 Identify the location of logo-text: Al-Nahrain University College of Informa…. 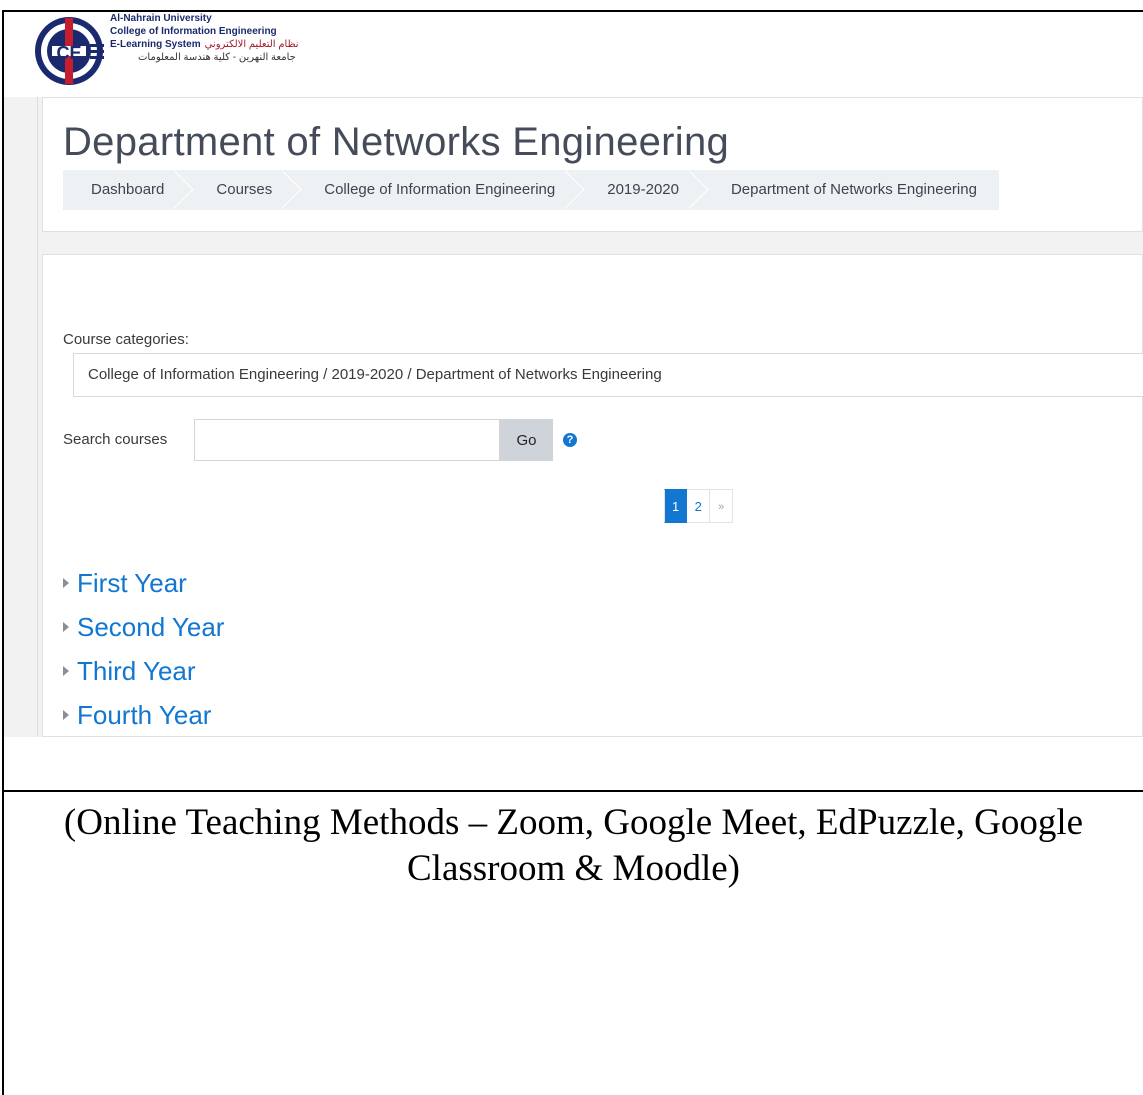
(204, 38).